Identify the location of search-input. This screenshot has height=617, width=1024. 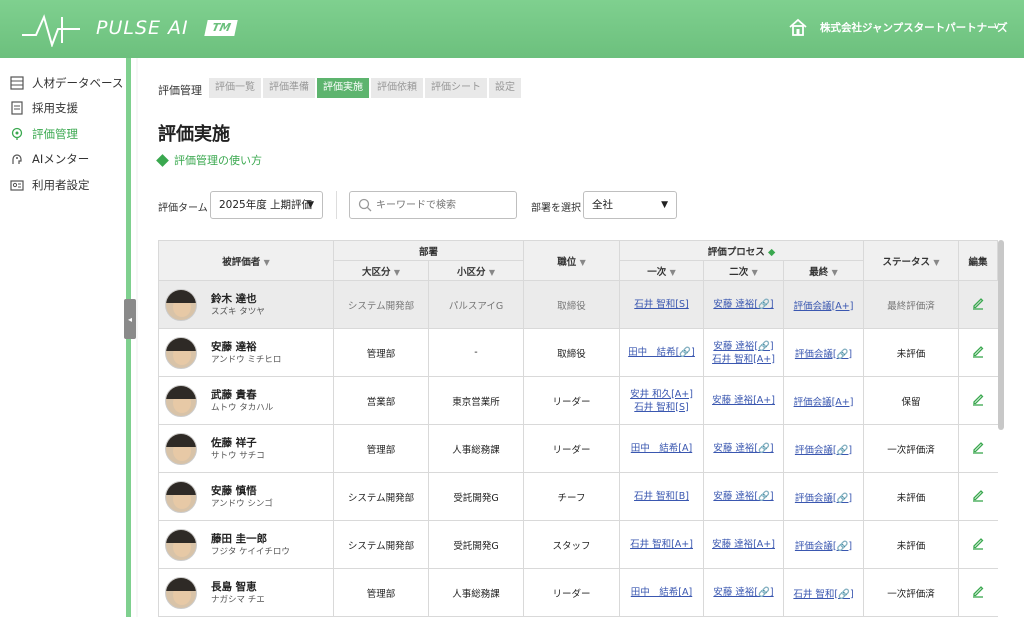
(444, 205).